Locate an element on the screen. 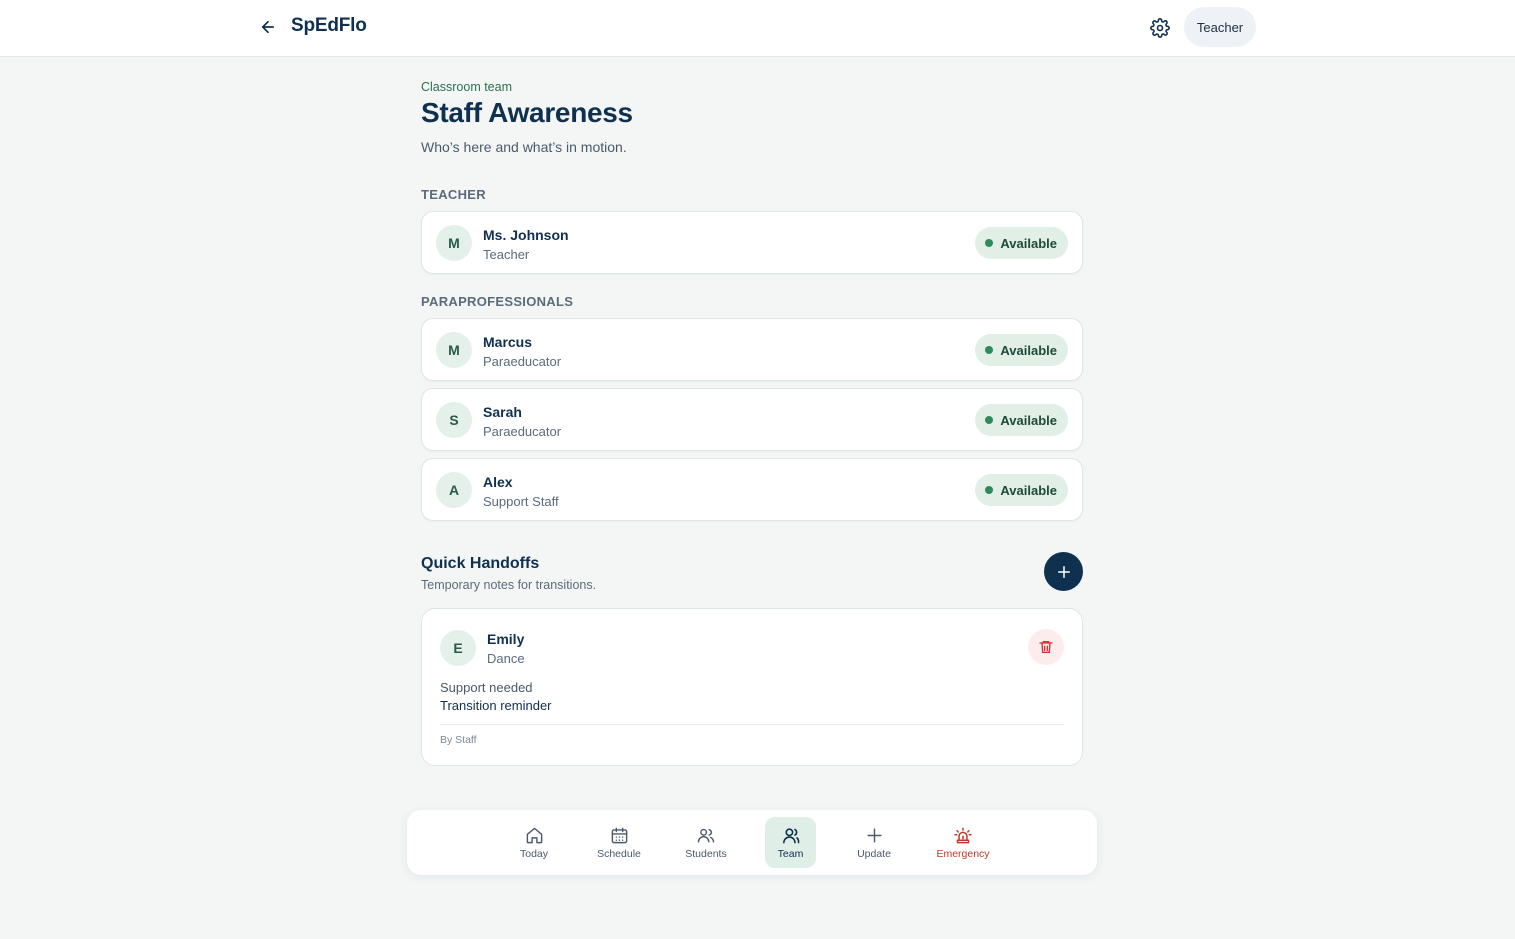 The width and height of the screenshot is (1515, 939). nav-item-today: Today is located at coordinates (534, 842).